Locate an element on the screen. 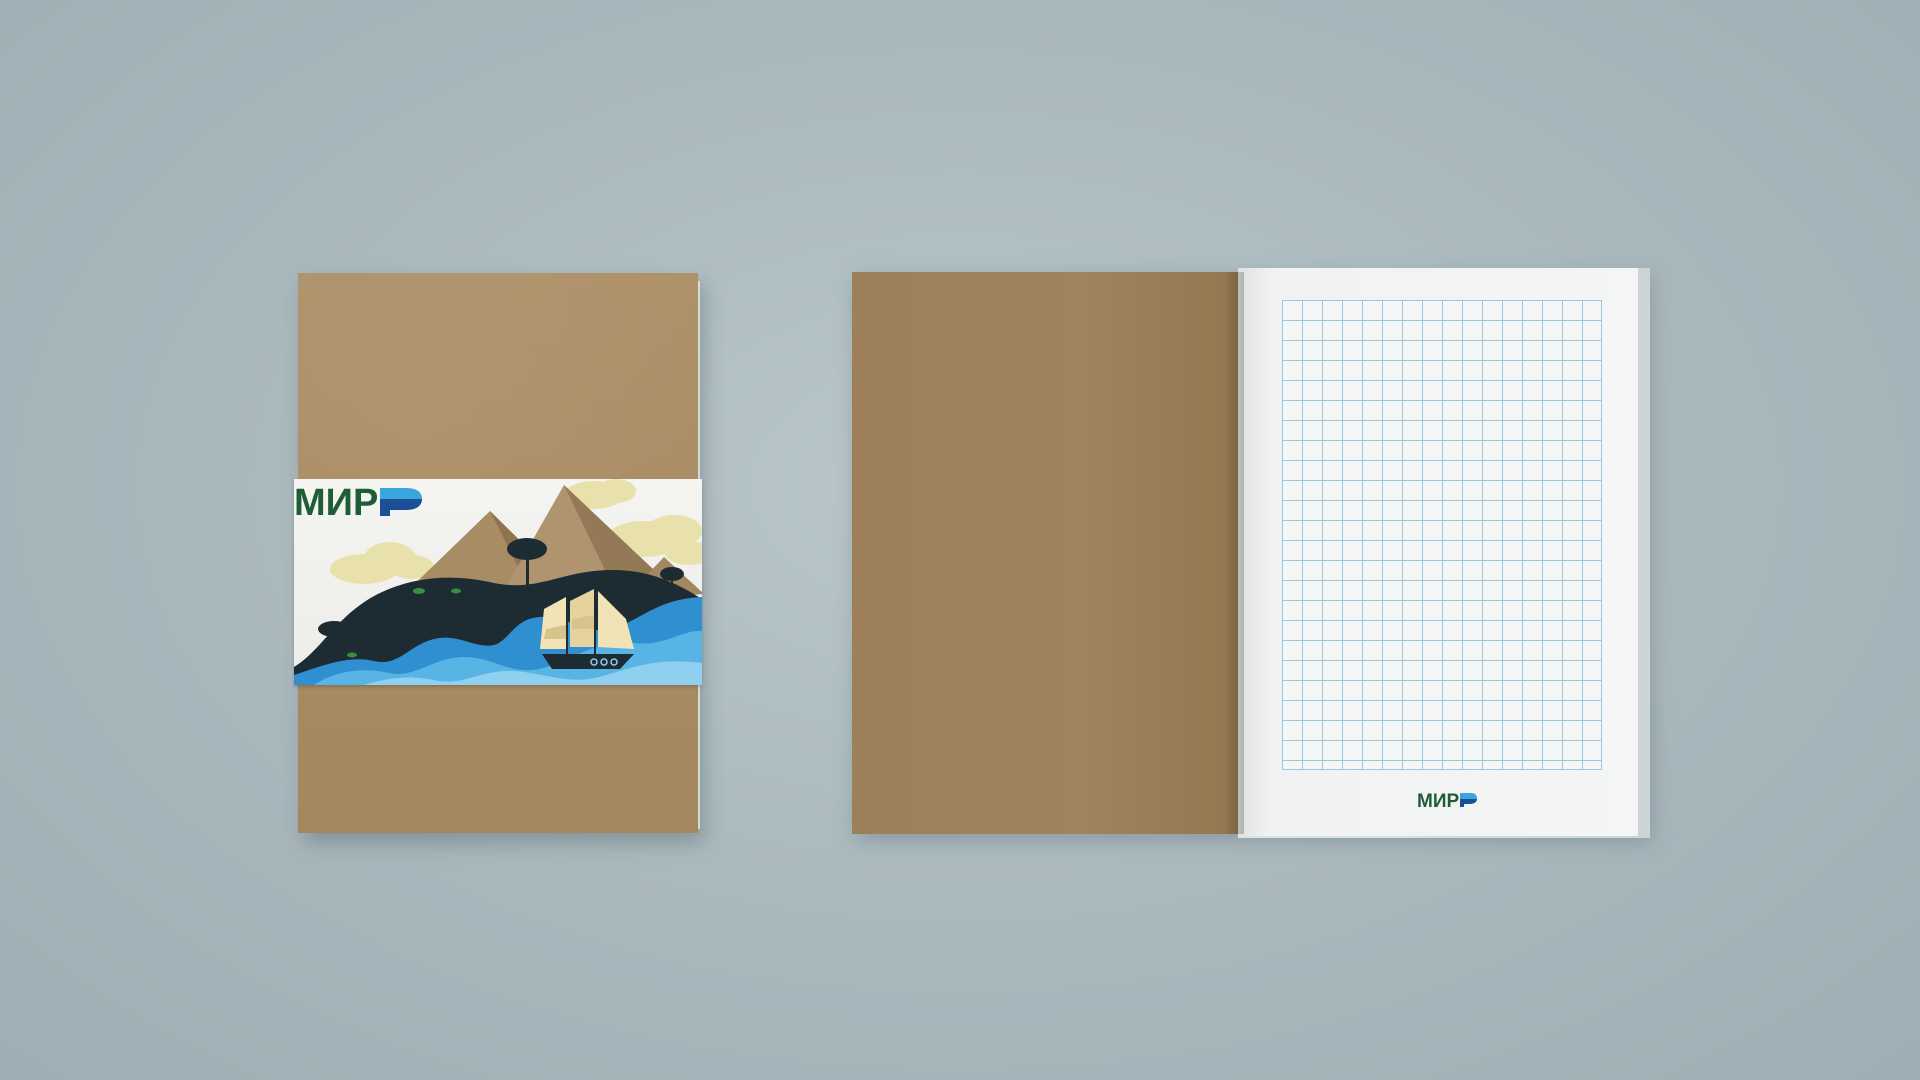 This screenshot has height=1080, width=1920. inside-cover is located at coordinates (1045, 553).